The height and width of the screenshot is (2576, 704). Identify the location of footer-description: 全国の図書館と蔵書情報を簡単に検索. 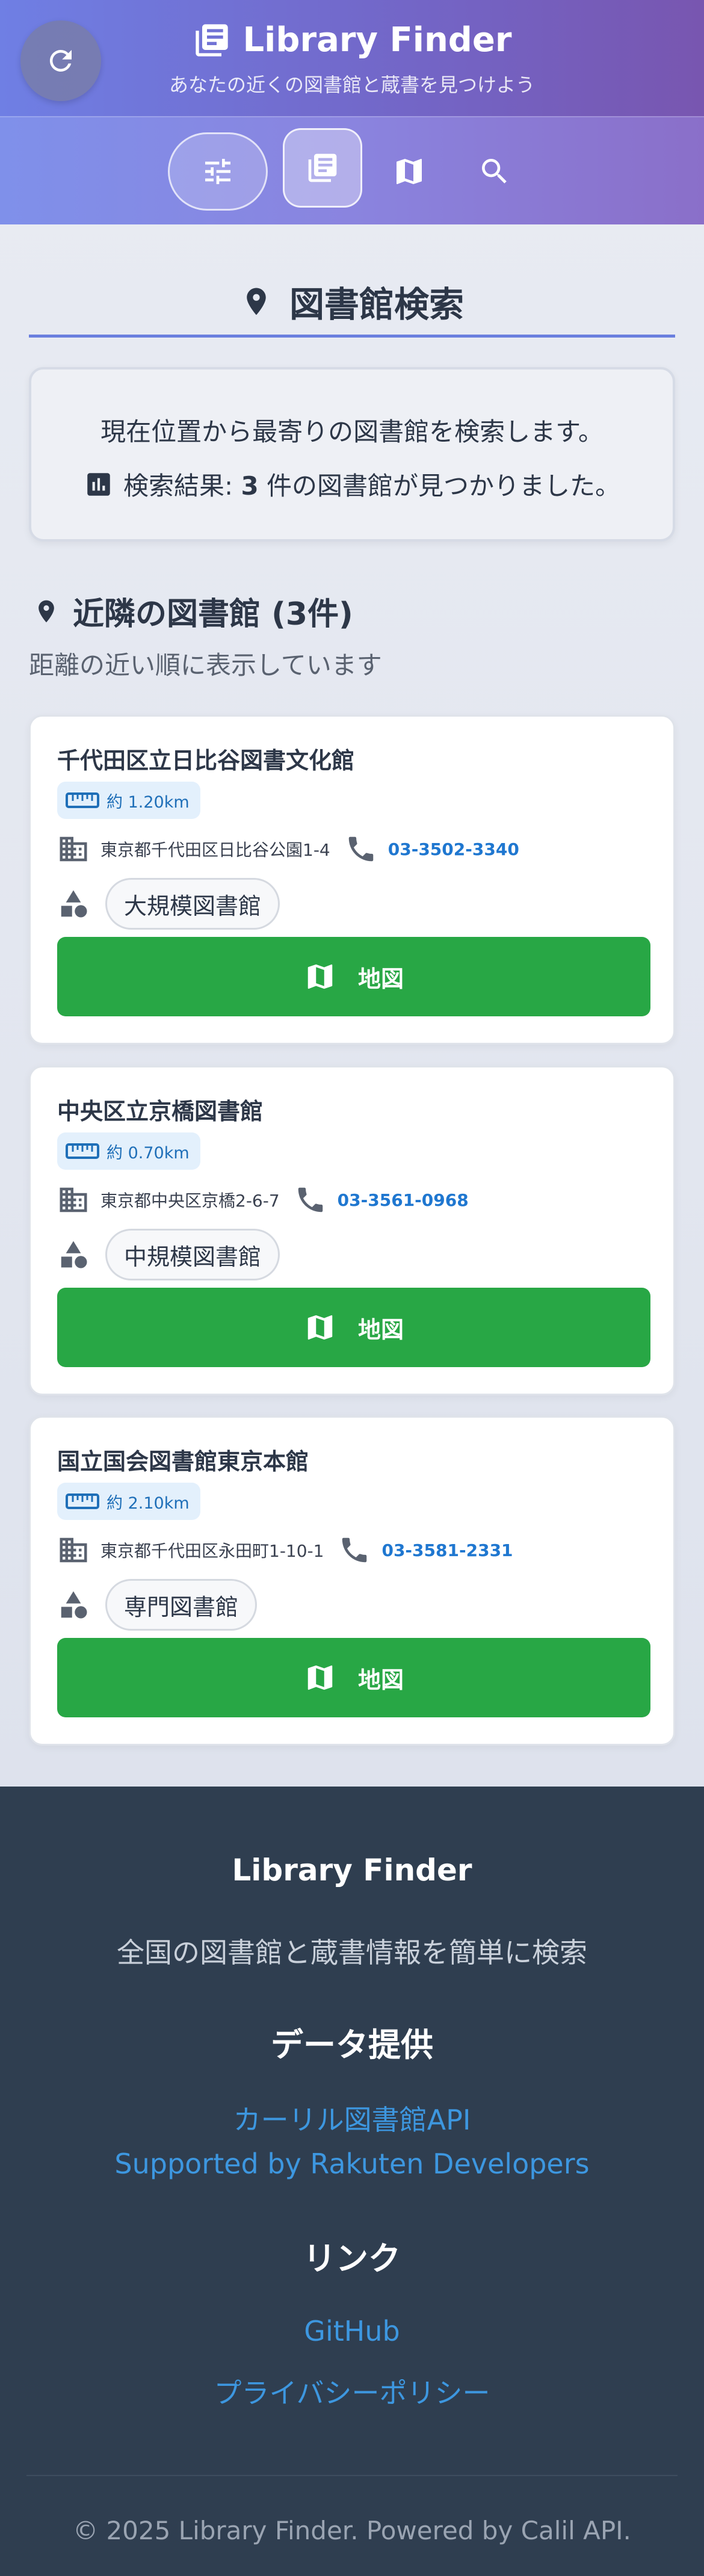
(352, 1952).